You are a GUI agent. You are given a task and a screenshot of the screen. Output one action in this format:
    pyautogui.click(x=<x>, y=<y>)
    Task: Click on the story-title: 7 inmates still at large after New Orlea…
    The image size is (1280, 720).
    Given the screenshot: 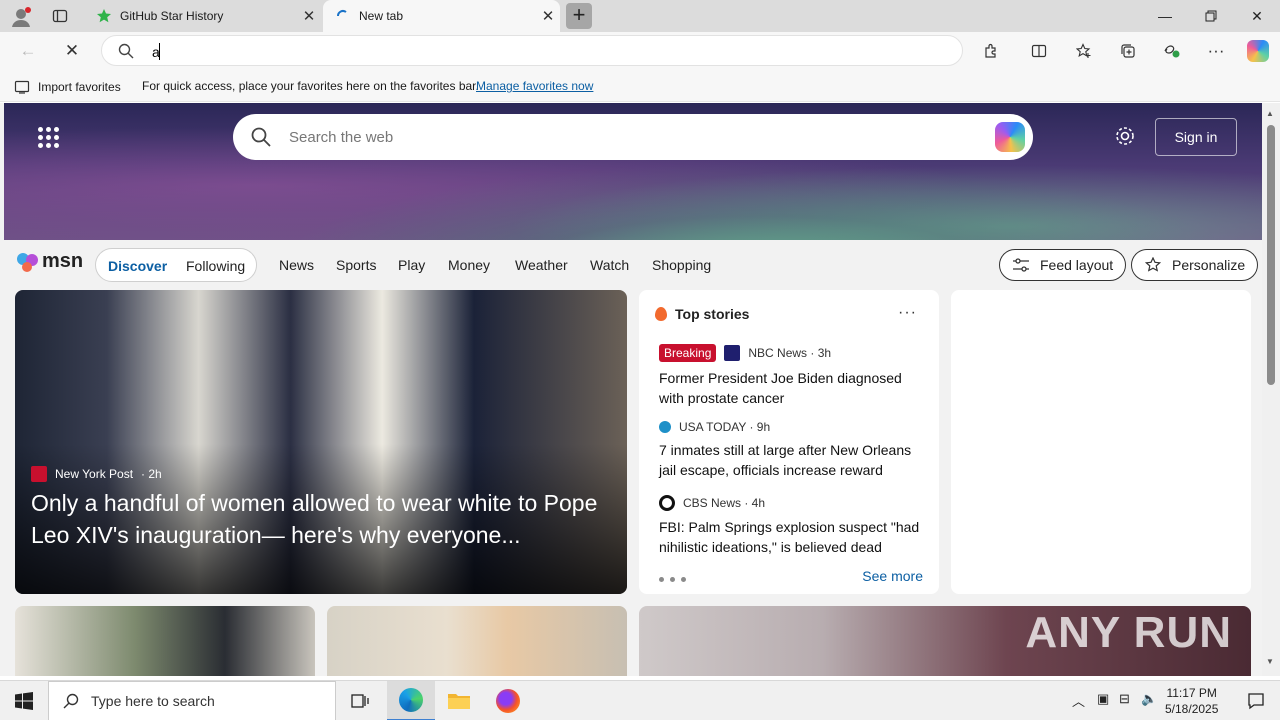 What is the action you would take?
    pyautogui.click(x=794, y=460)
    